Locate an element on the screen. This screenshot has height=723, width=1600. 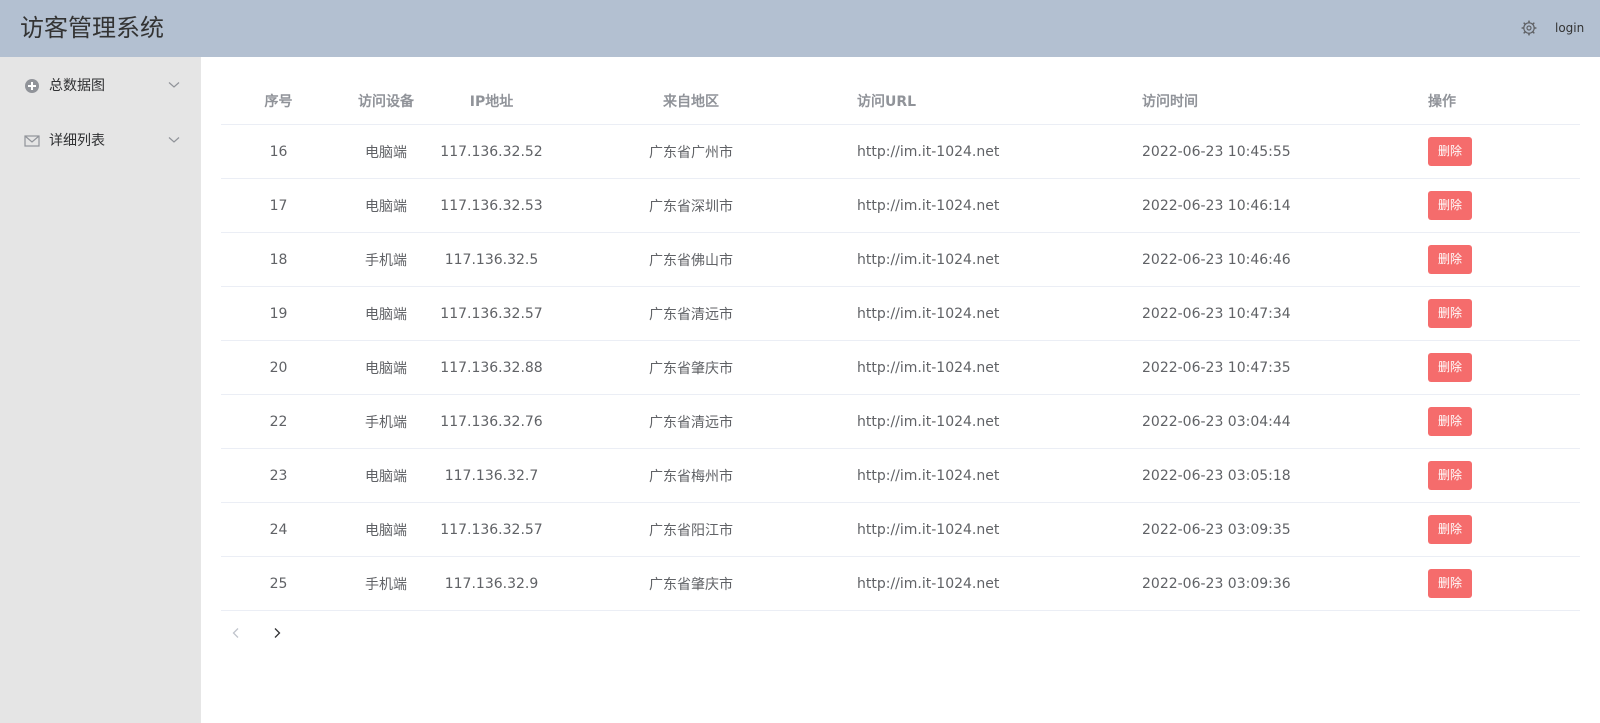
app-title: 访客管理系统 is located at coordinates (92, 28).